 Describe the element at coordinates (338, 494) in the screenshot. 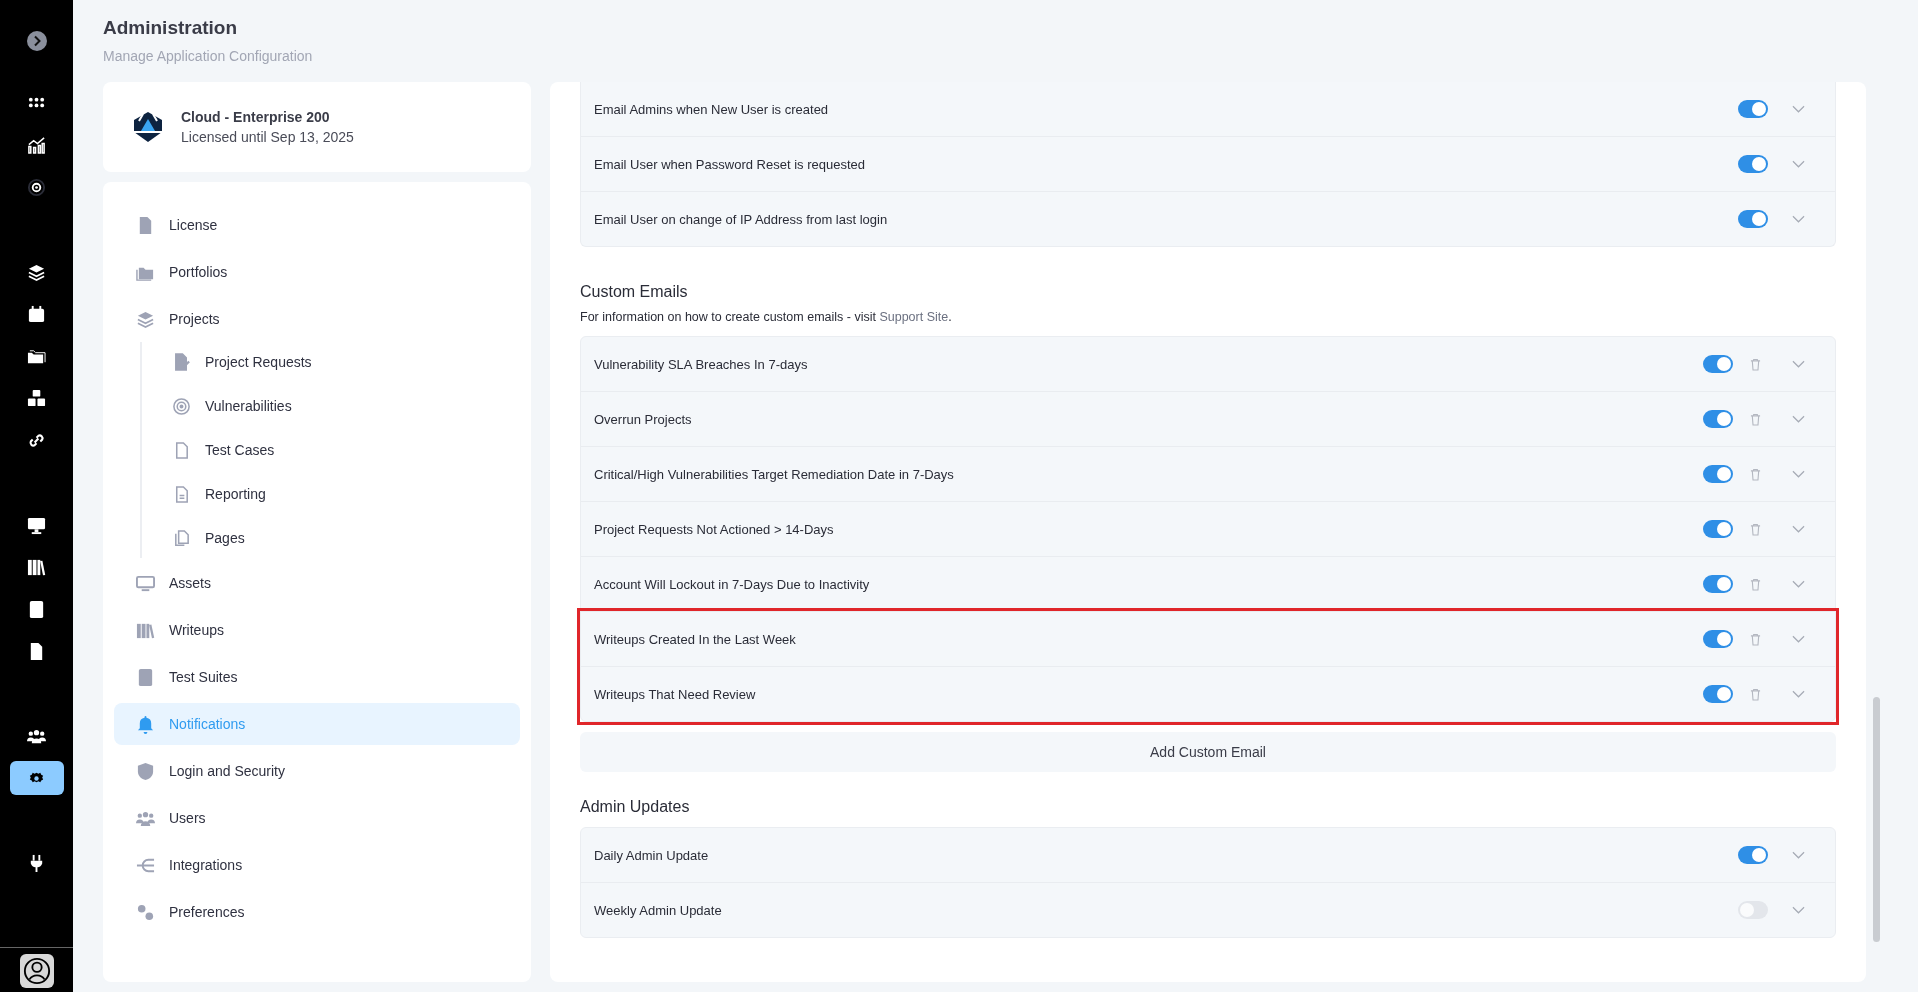

I see `nav-subitem: Reporting` at that location.